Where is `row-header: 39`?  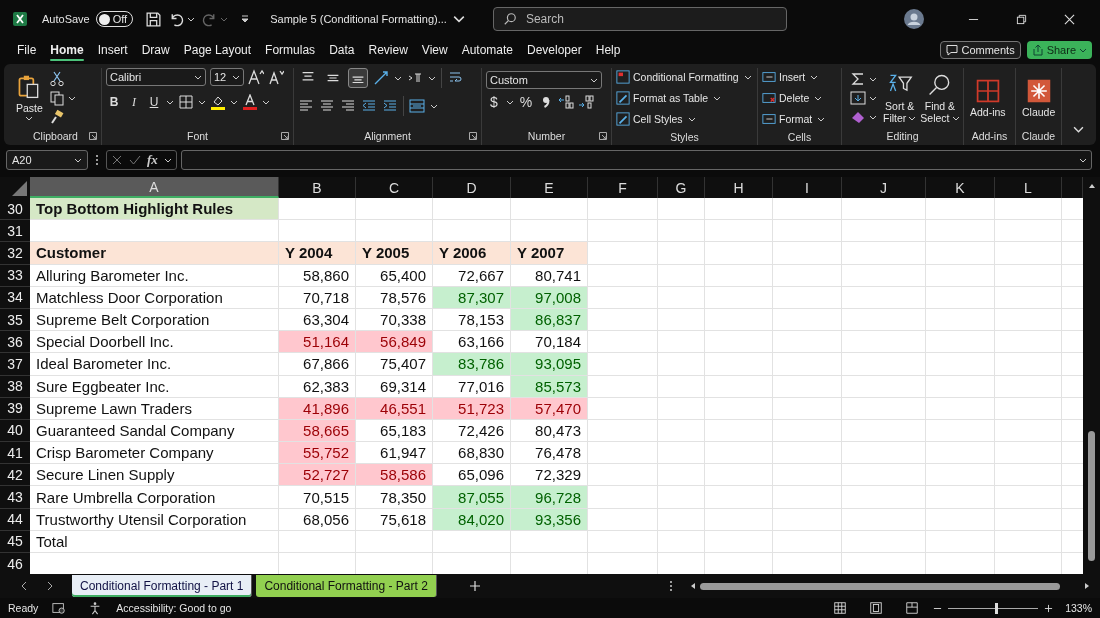 row-header: 39 is located at coordinates (15, 408).